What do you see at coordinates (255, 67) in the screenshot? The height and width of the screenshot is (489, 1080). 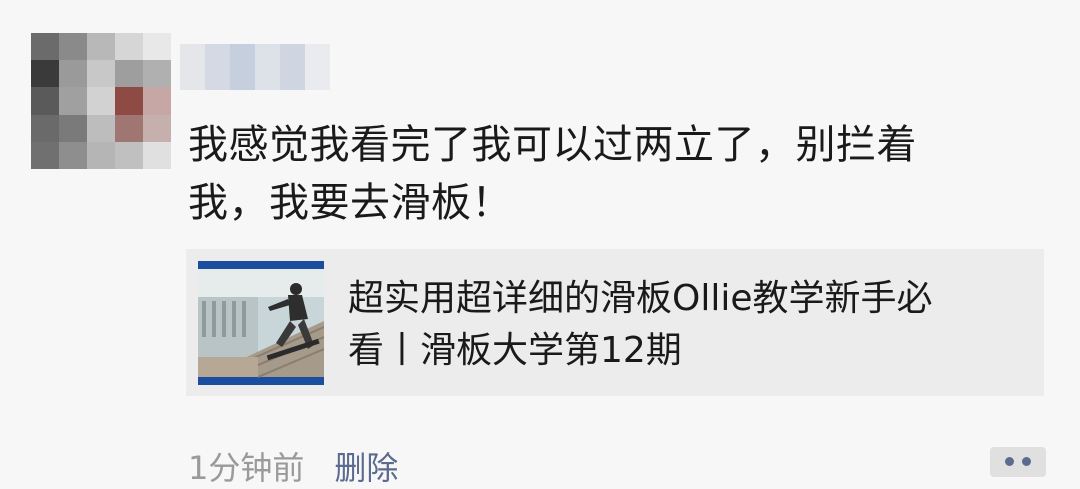 I see `nickname-blurred` at bounding box center [255, 67].